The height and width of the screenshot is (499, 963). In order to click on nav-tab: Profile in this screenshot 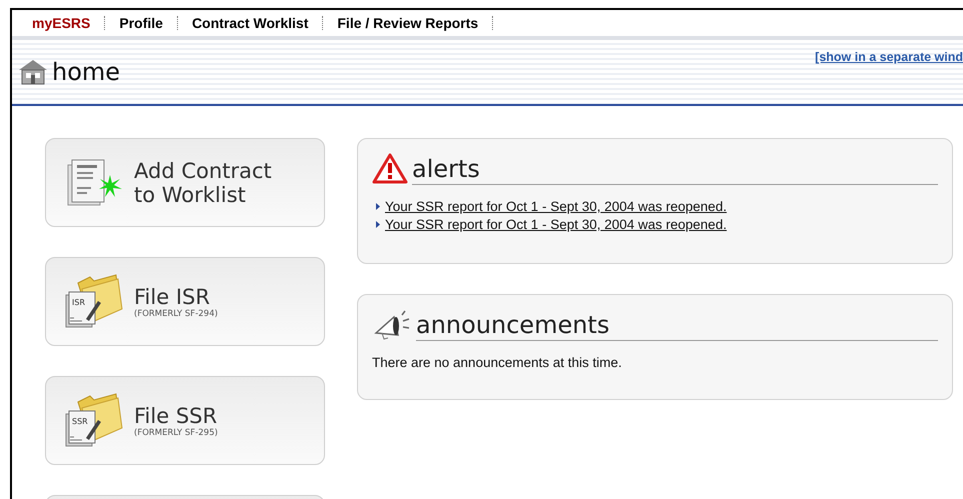, I will do `click(148, 23)`.